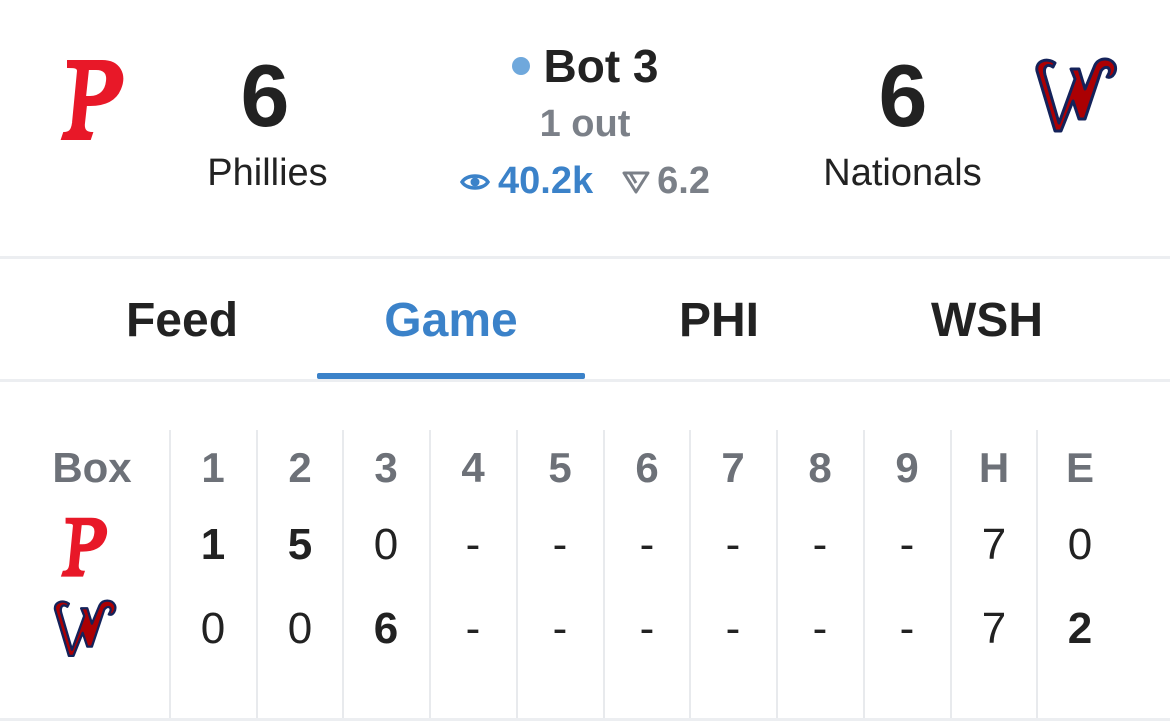 The image size is (1170, 724). I want to click on bottom-divider, so click(585, 719).